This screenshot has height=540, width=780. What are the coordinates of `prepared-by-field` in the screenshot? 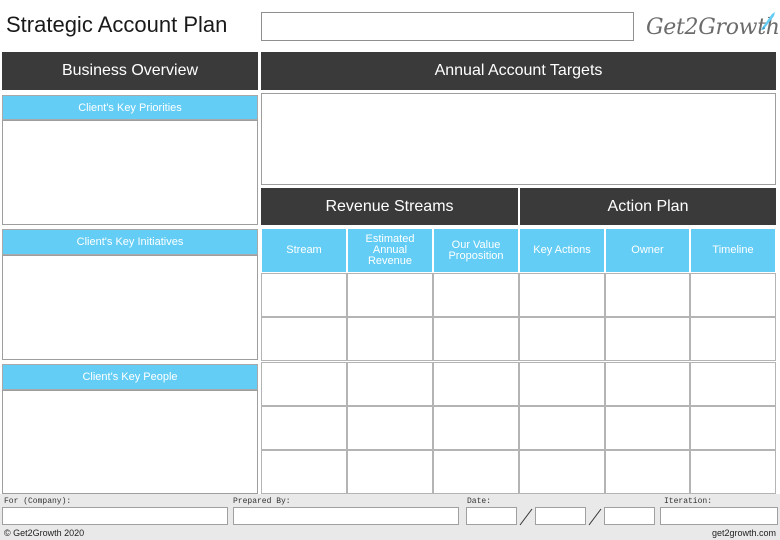 It's located at (346, 516).